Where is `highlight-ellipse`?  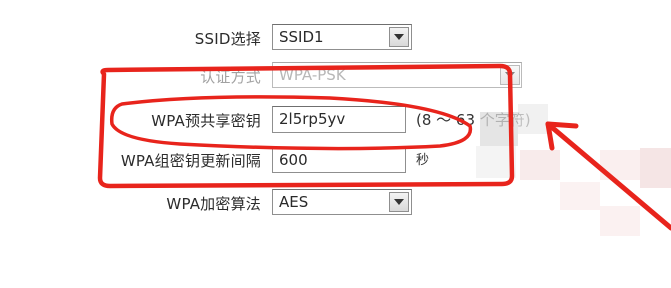 highlight-ellipse is located at coordinates (291, 123).